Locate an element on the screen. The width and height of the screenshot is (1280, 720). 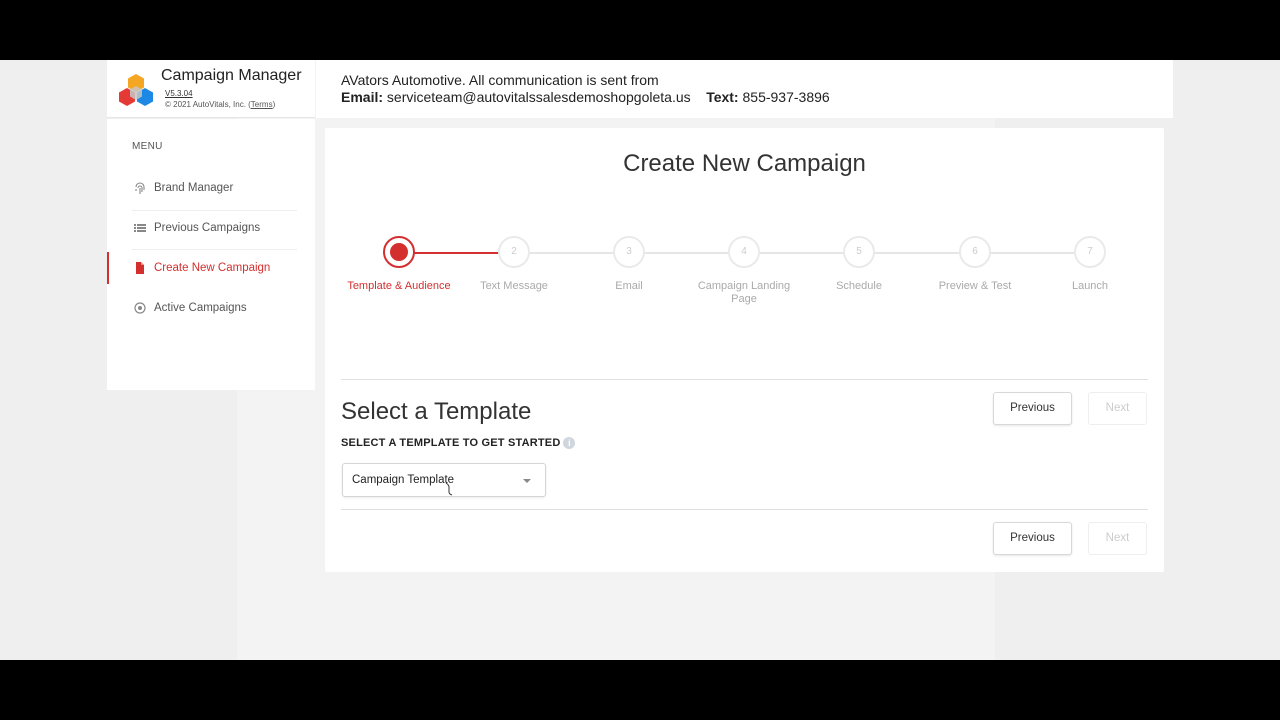
step-label: Schedule is located at coordinates (859, 286).